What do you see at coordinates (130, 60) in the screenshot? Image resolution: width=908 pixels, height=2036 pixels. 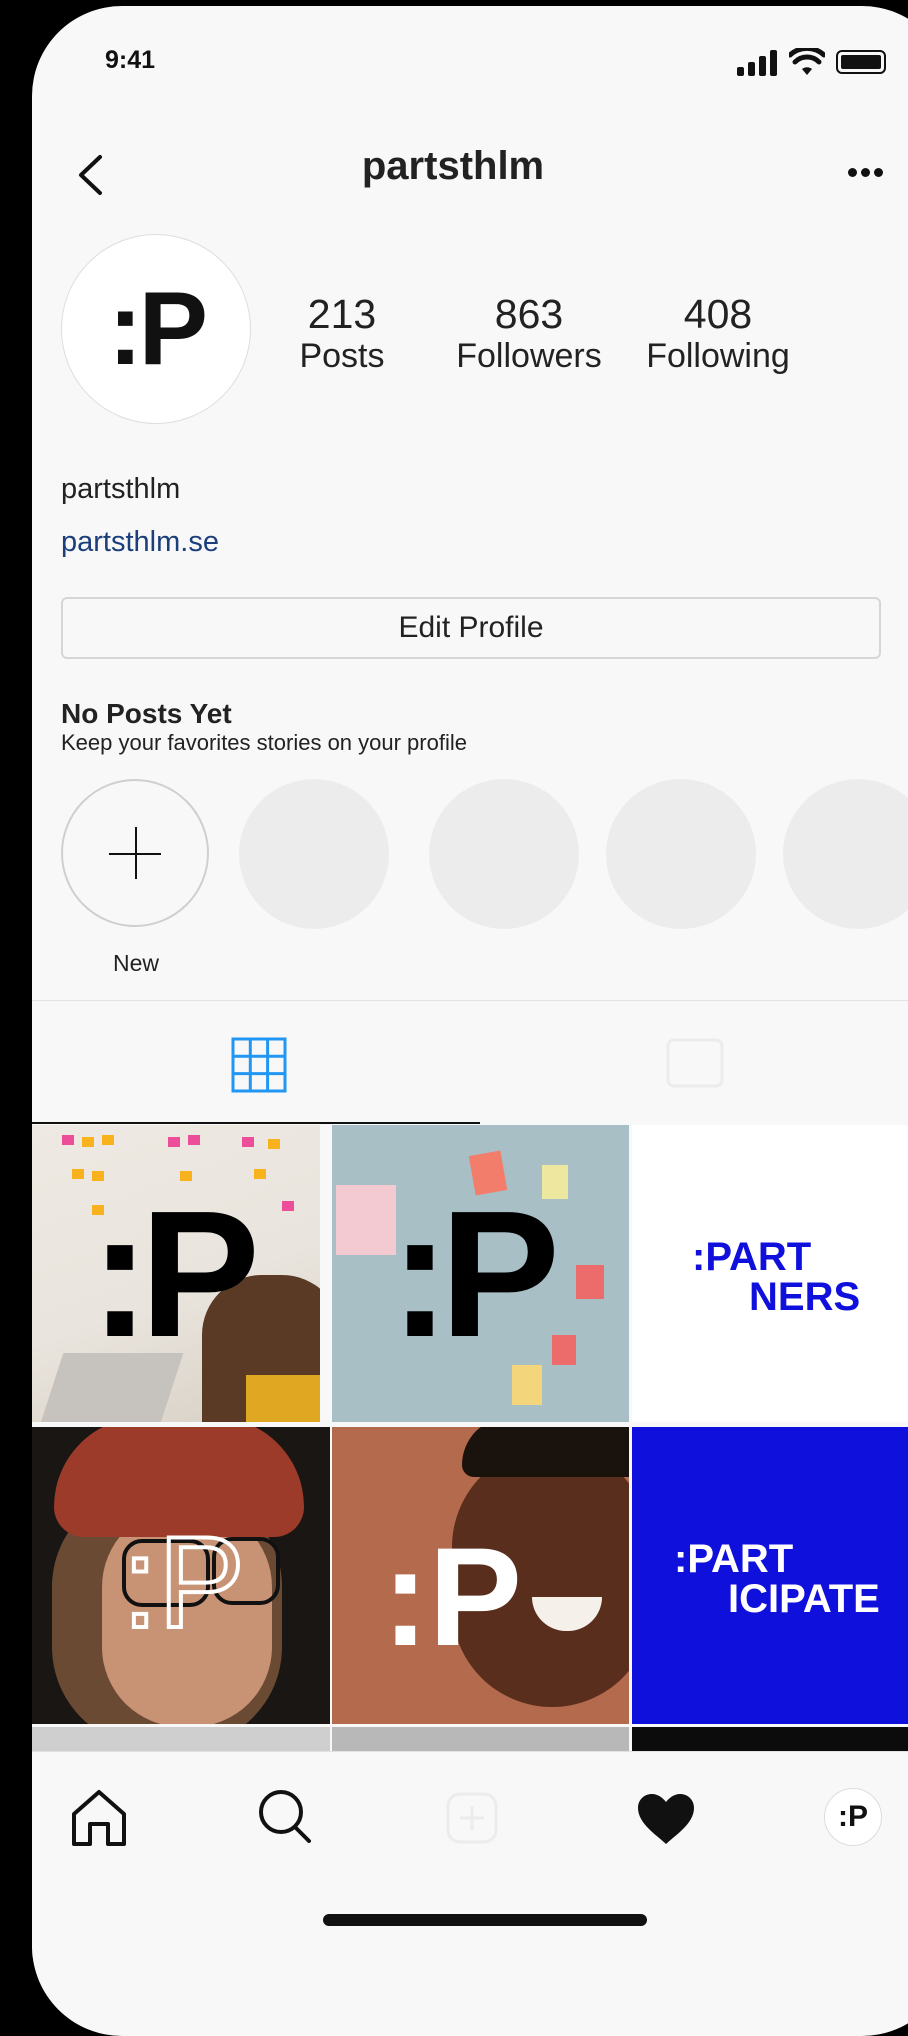 I see `status-time: 9:41` at bounding box center [130, 60].